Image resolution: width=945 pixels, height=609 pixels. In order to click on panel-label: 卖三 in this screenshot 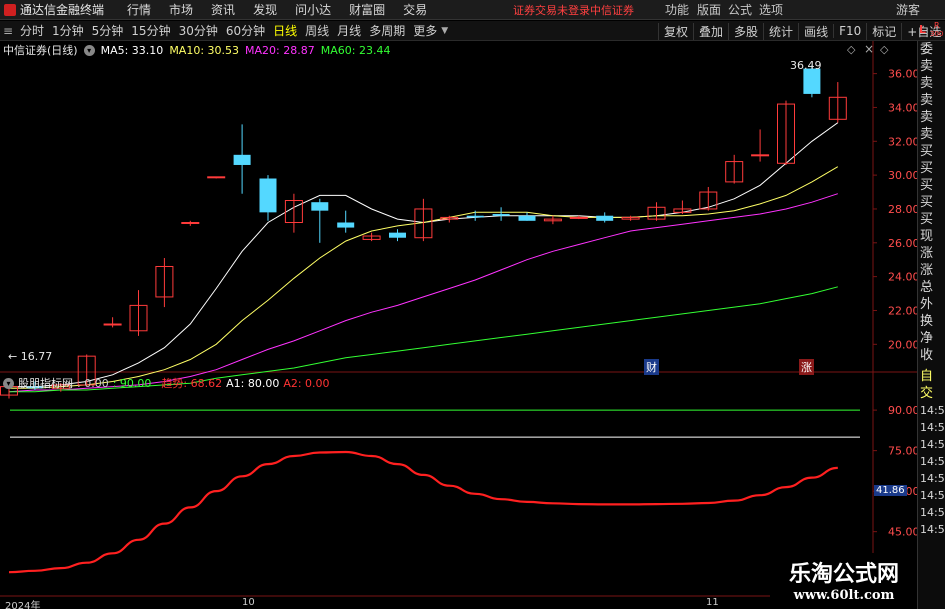, I will do `click(931, 100)`.